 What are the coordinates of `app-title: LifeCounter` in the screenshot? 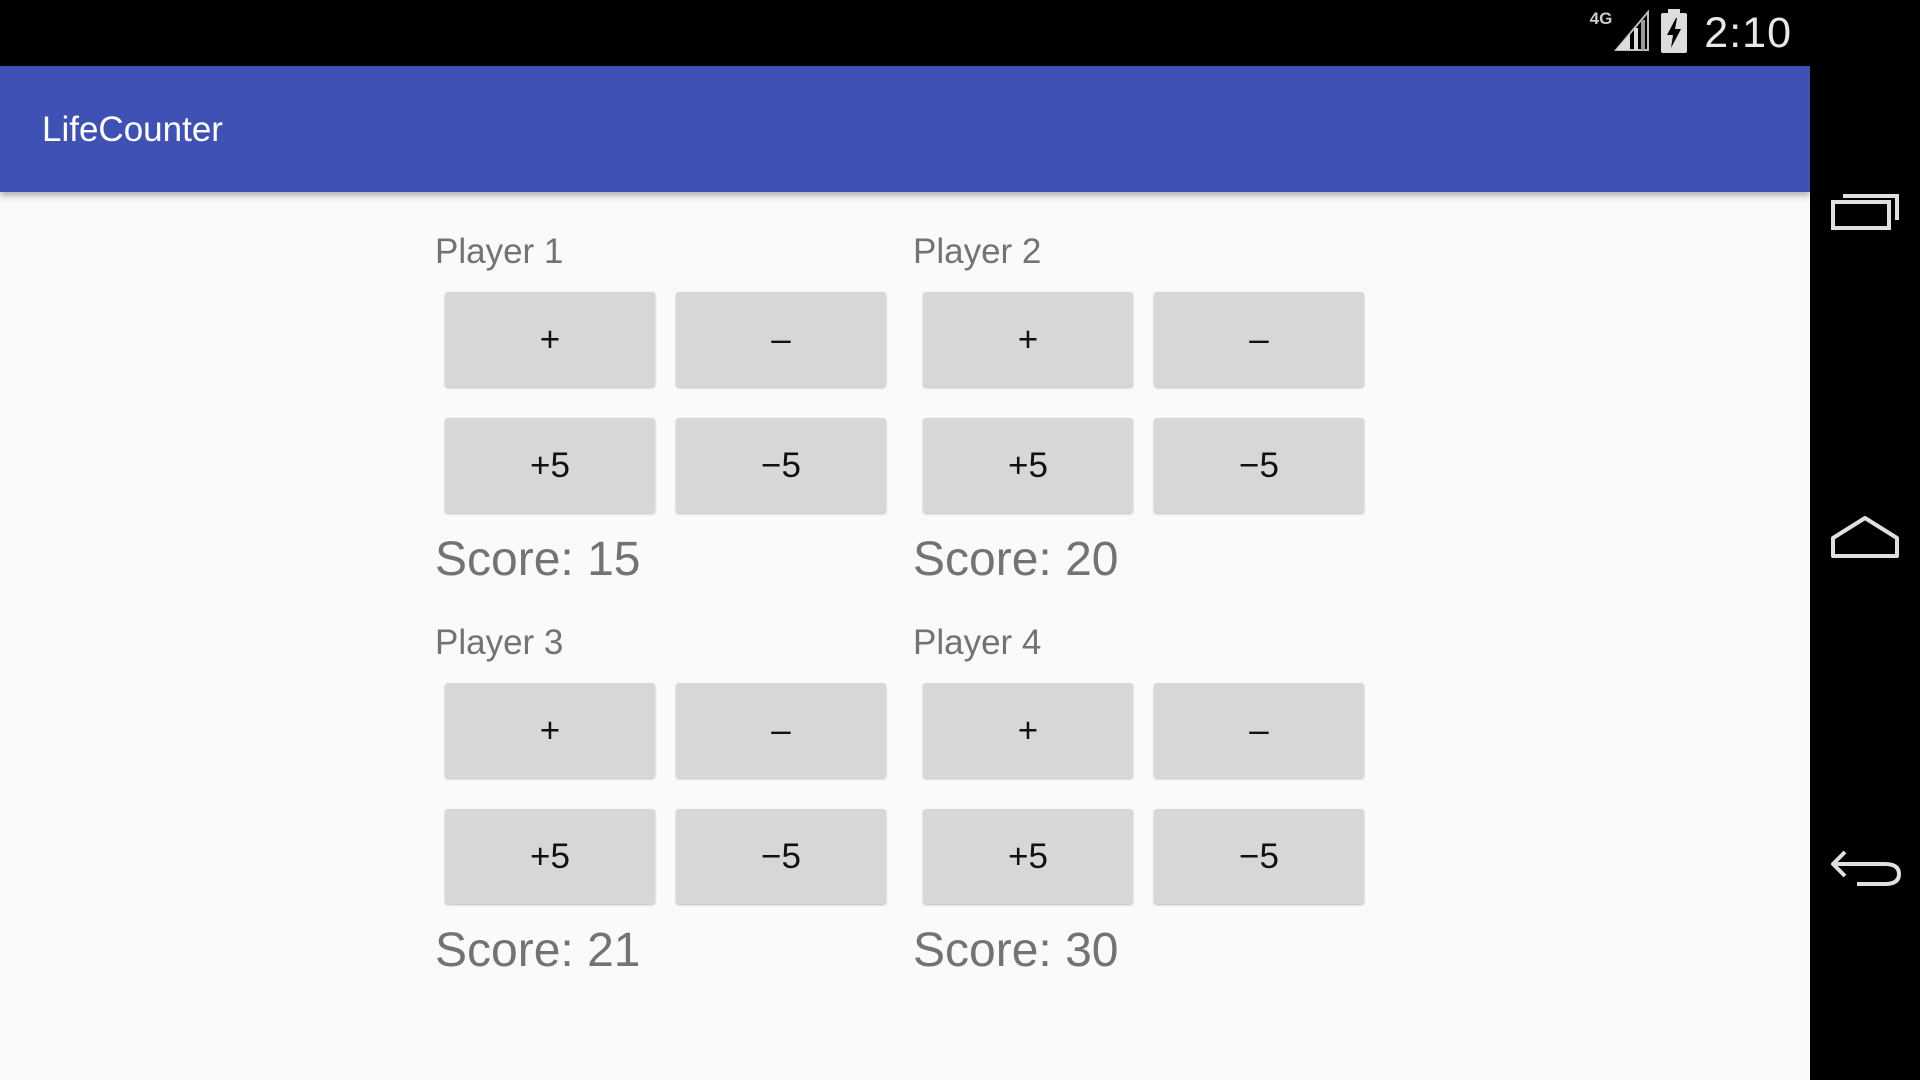 It's located at (132, 129).